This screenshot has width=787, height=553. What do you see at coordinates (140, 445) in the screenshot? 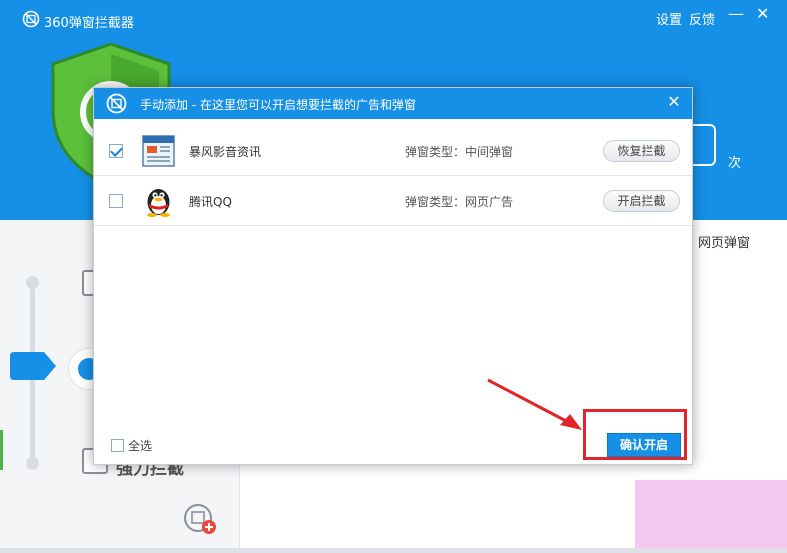
I see `select-all-label: 全选` at bounding box center [140, 445].